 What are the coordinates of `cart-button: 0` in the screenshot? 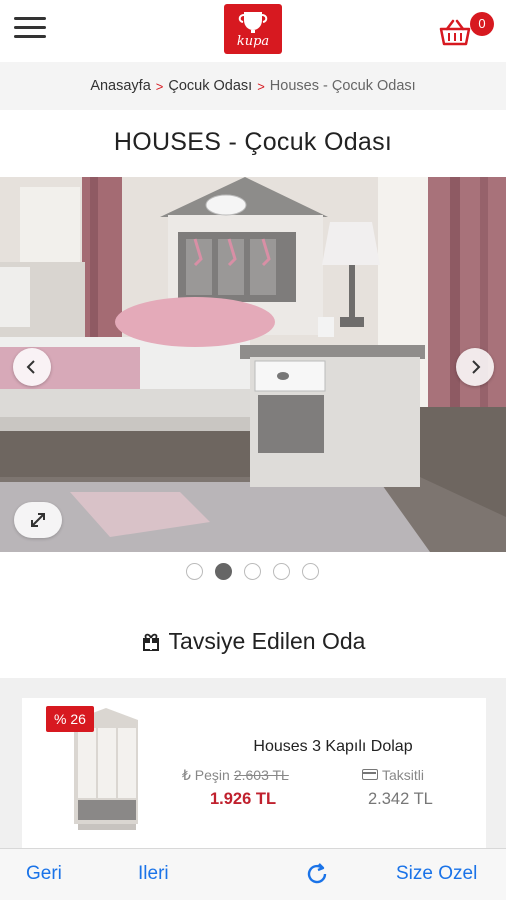 It's located at (467, 30).